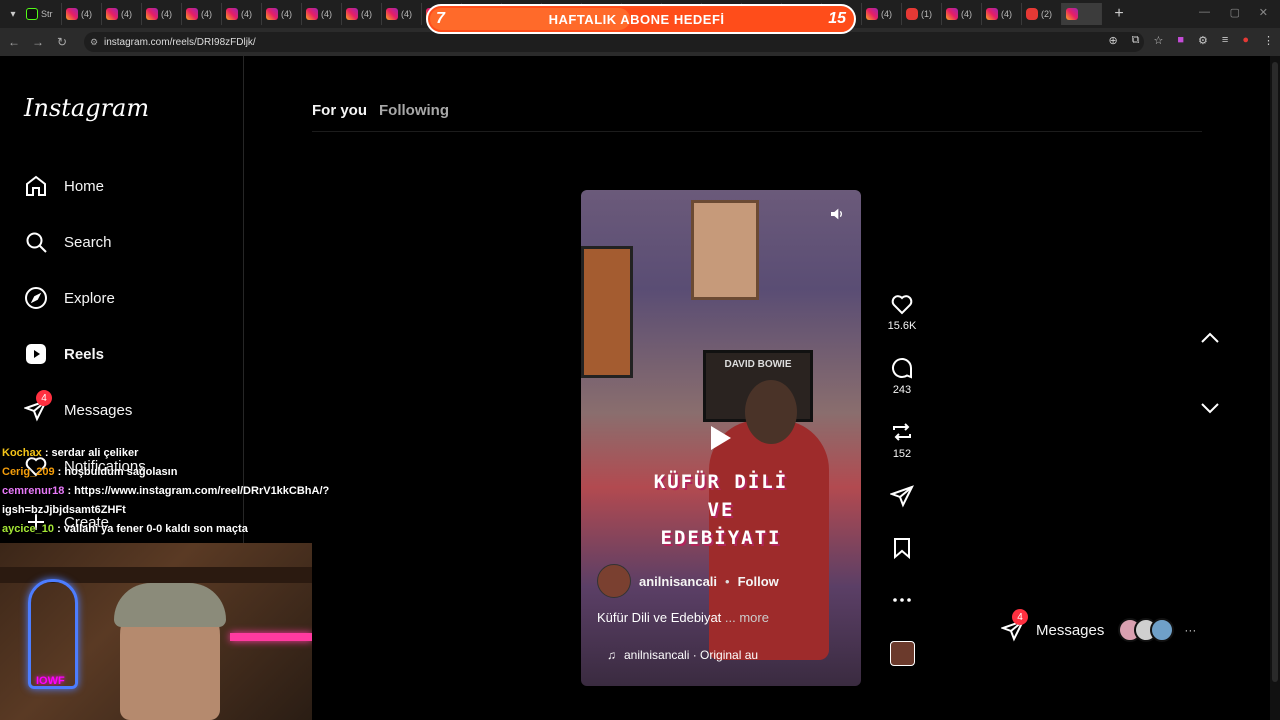 The image size is (1280, 720). I want to click on comment-action: 243, so click(902, 376).